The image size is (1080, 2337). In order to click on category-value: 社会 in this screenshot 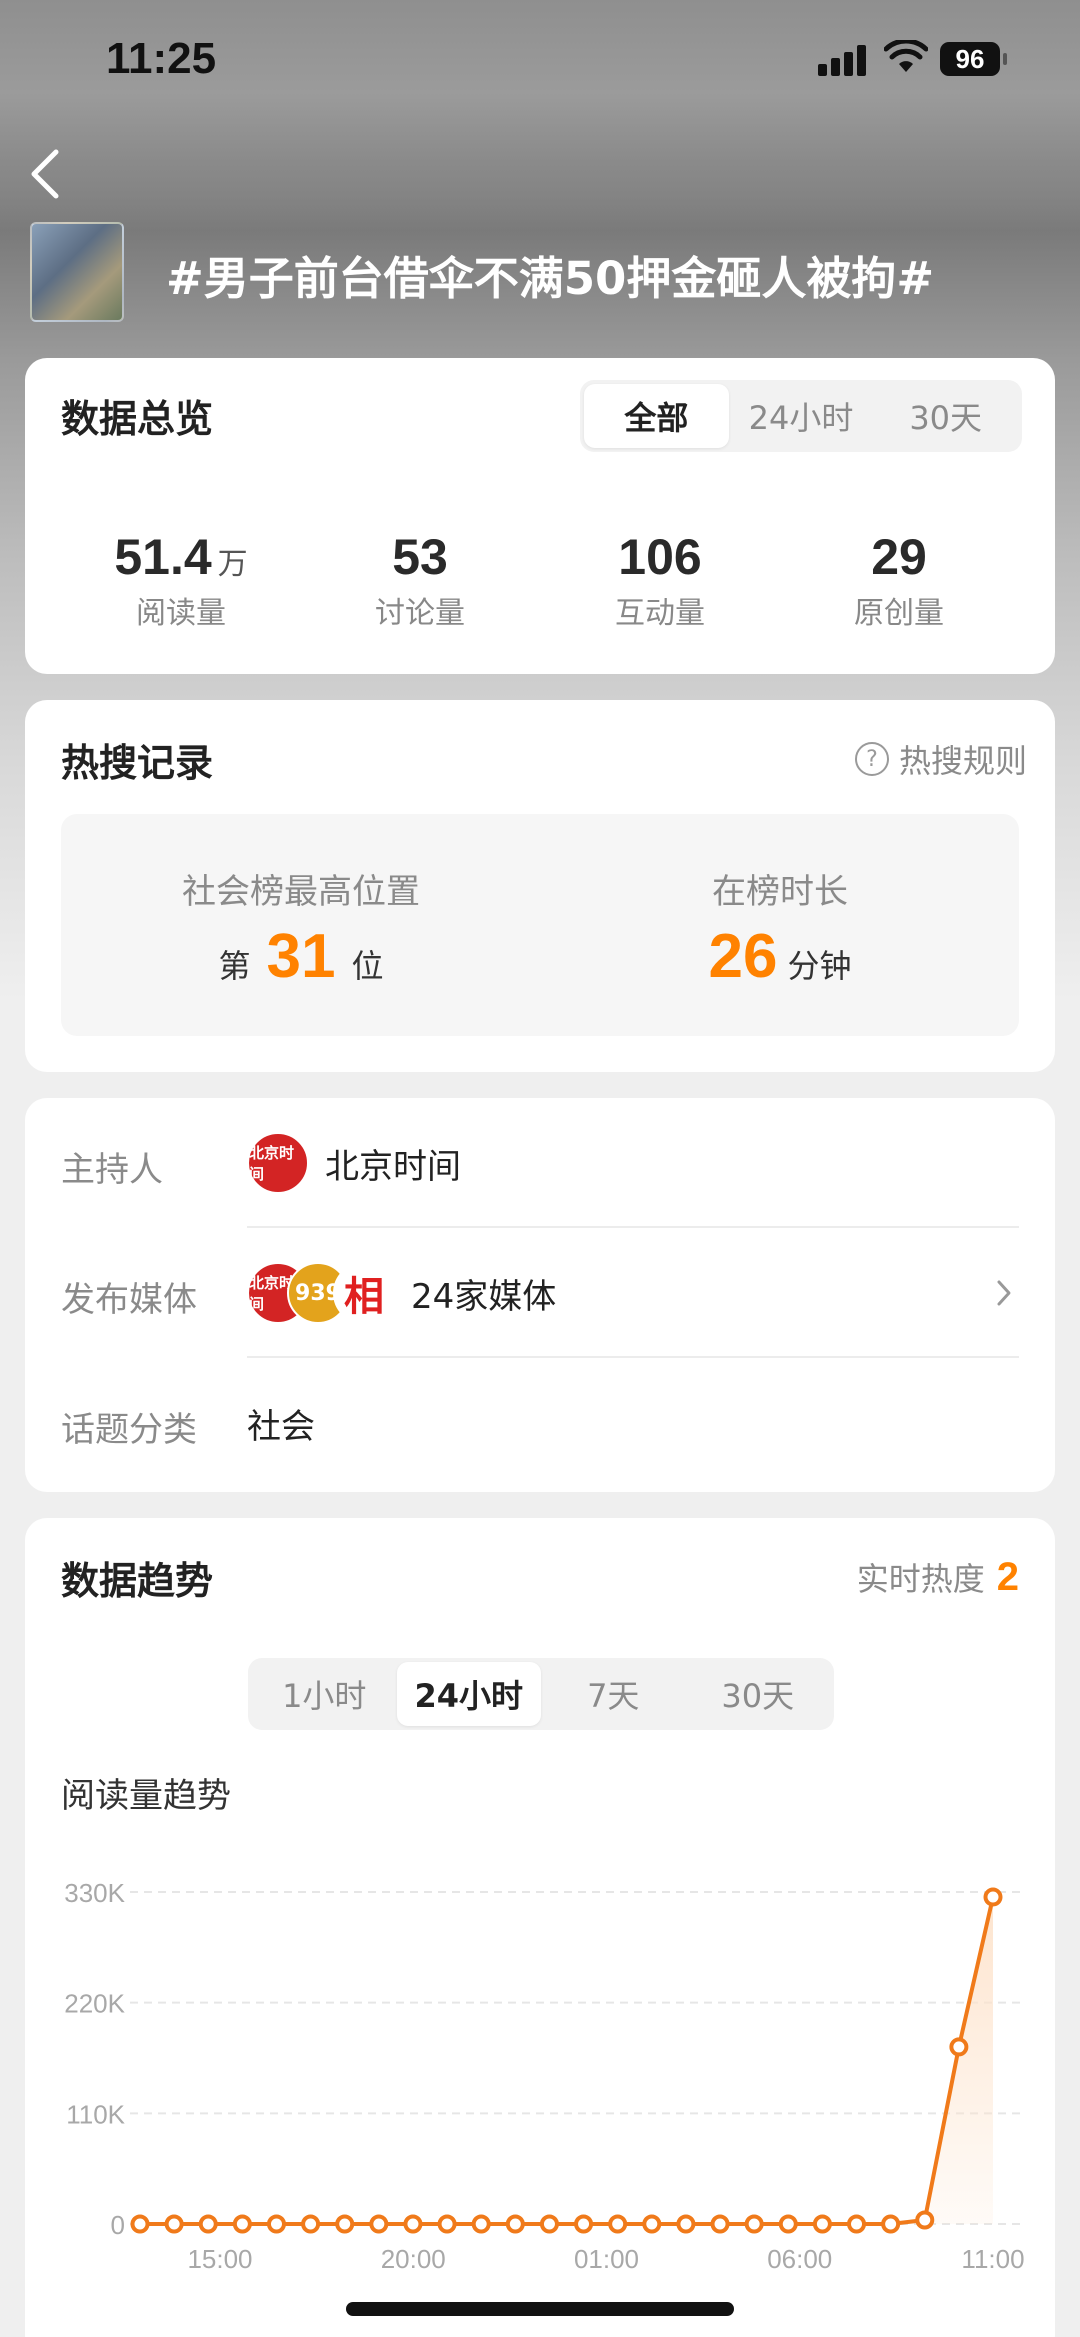, I will do `click(281, 1426)`.